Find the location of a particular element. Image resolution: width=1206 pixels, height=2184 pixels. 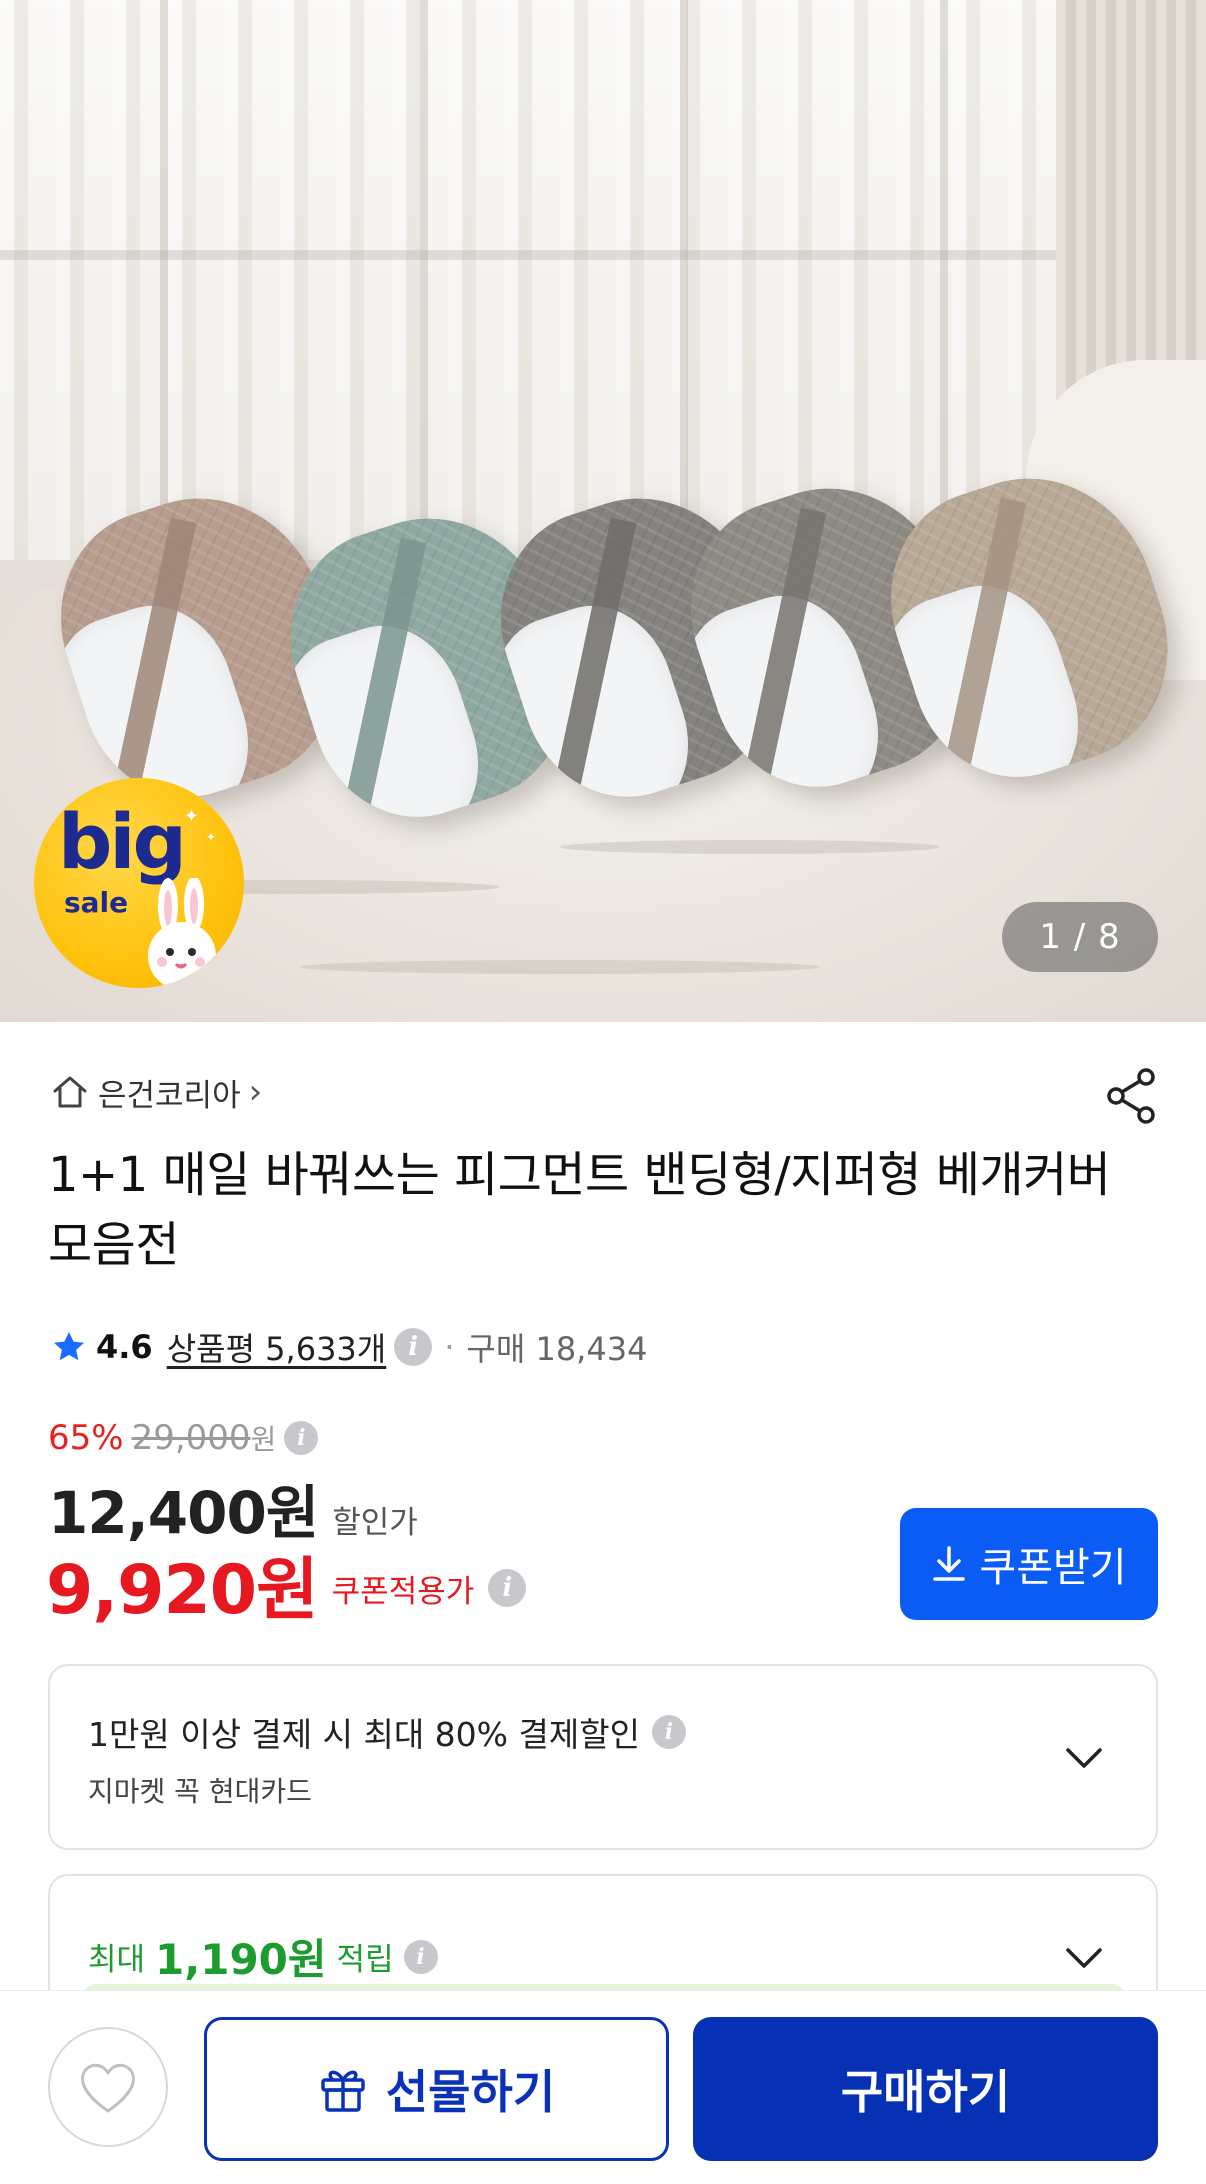

points-info-icon: i is located at coordinates (420, 1956).